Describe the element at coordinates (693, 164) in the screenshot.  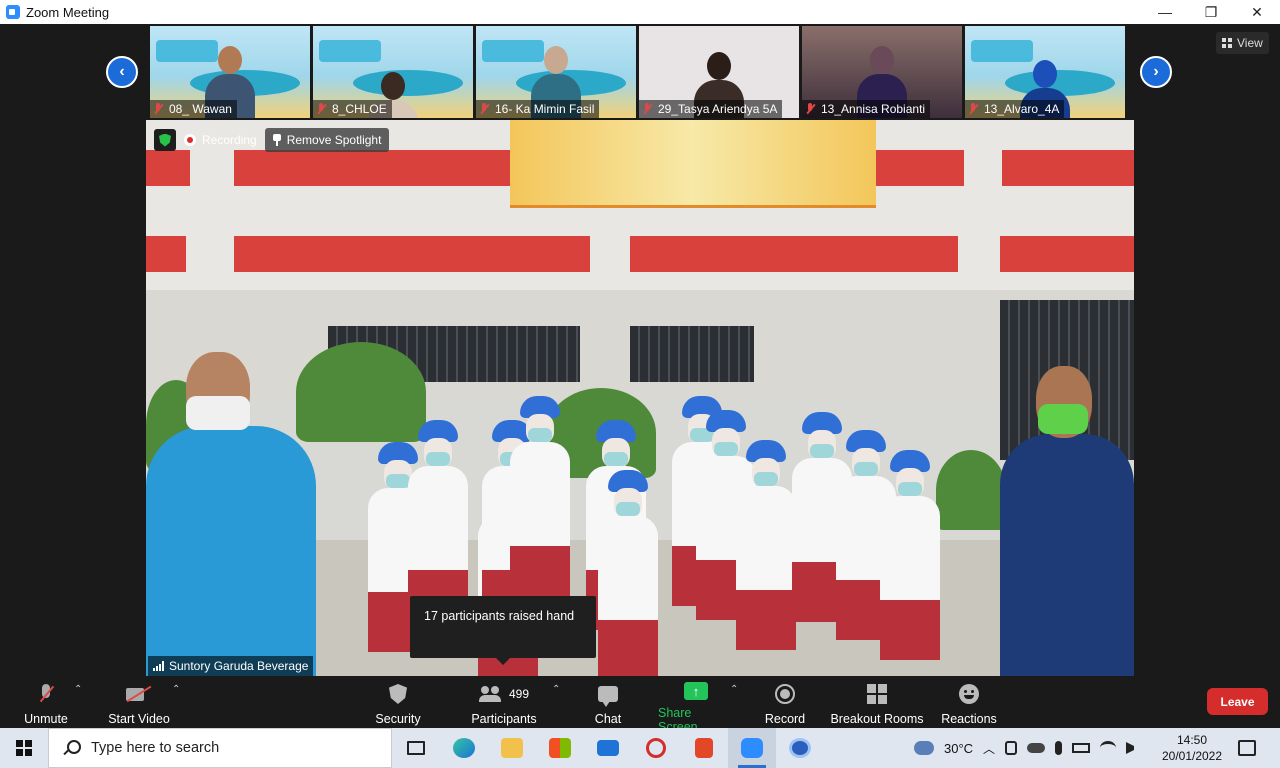
I see `event-banner` at that location.